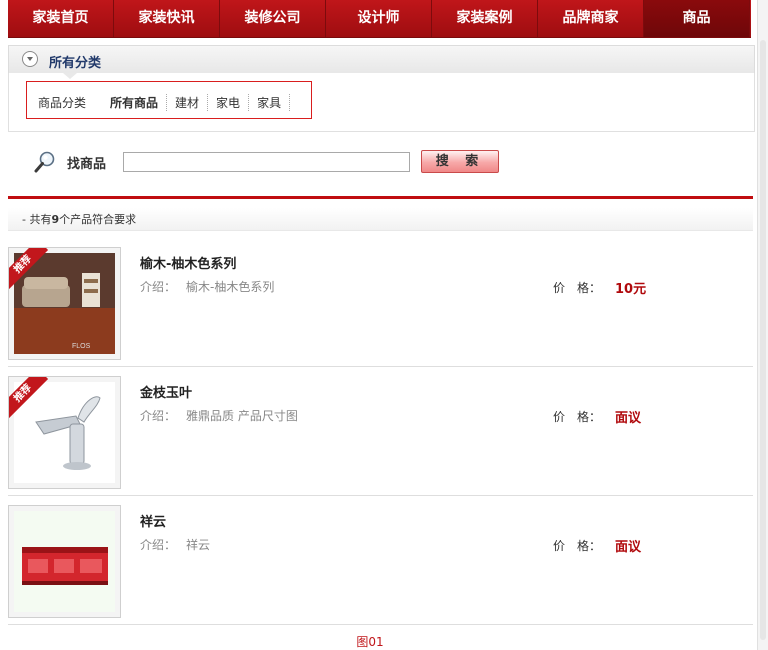  Describe the element at coordinates (380, 219) in the screenshot. I see `result-count-bar: - 共有9个产品符合要求` at that location.